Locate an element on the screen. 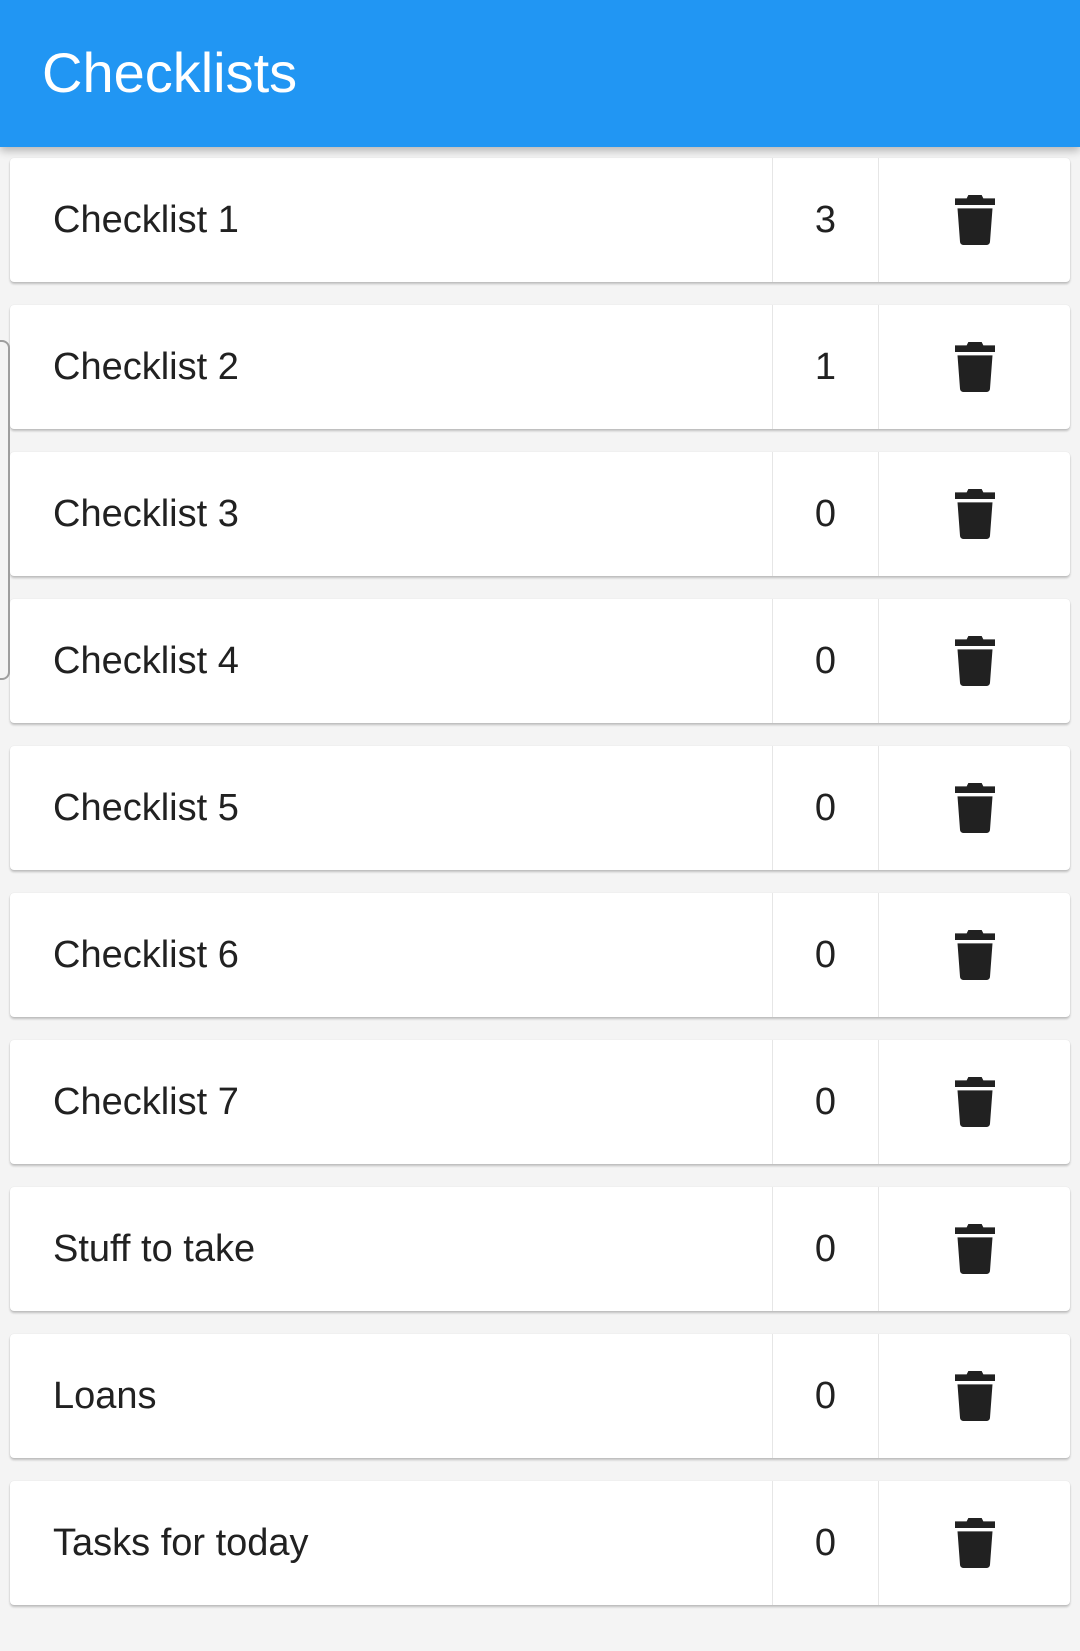 Image resolution: width=1080 pixels, height=1651 pixels. checklist-name: Checklist 5 is located at coordinates (391, 808).